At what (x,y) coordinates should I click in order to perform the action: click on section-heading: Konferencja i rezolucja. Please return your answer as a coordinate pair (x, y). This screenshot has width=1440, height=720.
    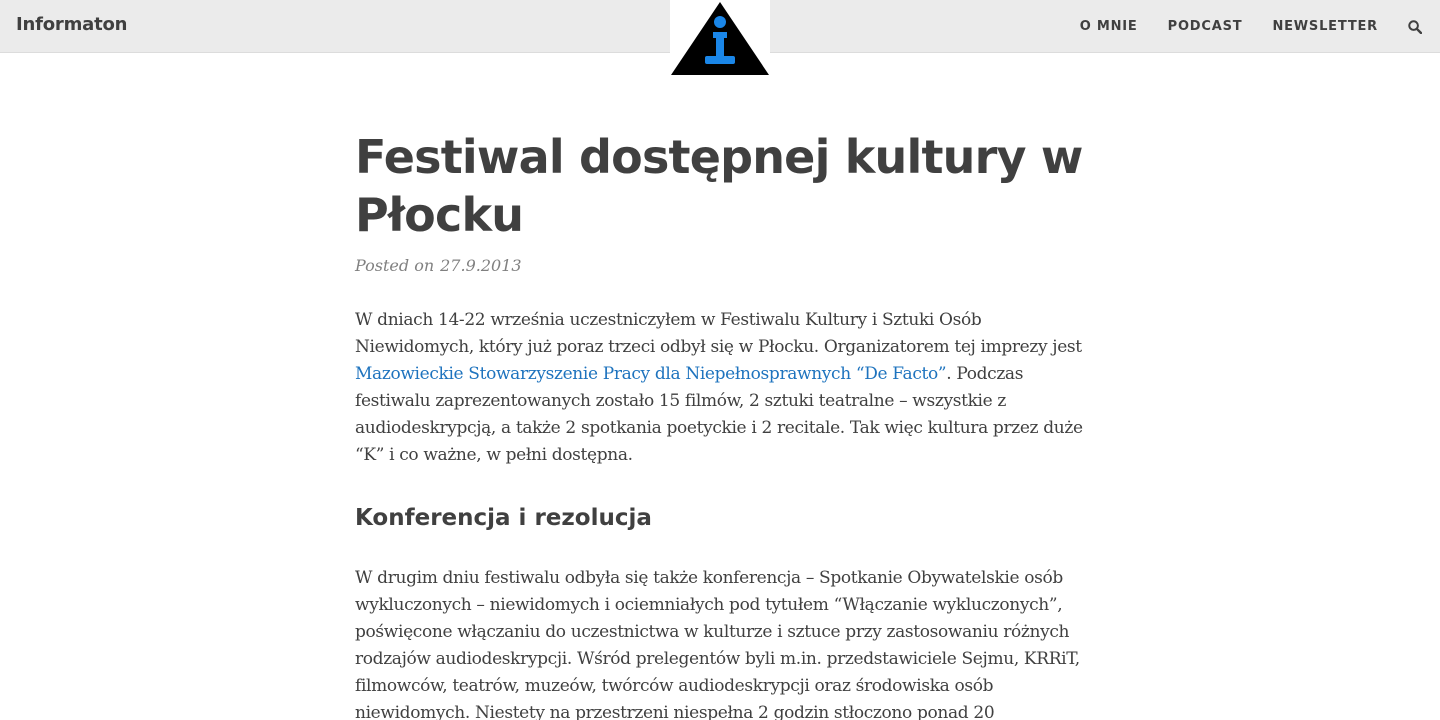
    Looking at the image, I should click on (503, 518).